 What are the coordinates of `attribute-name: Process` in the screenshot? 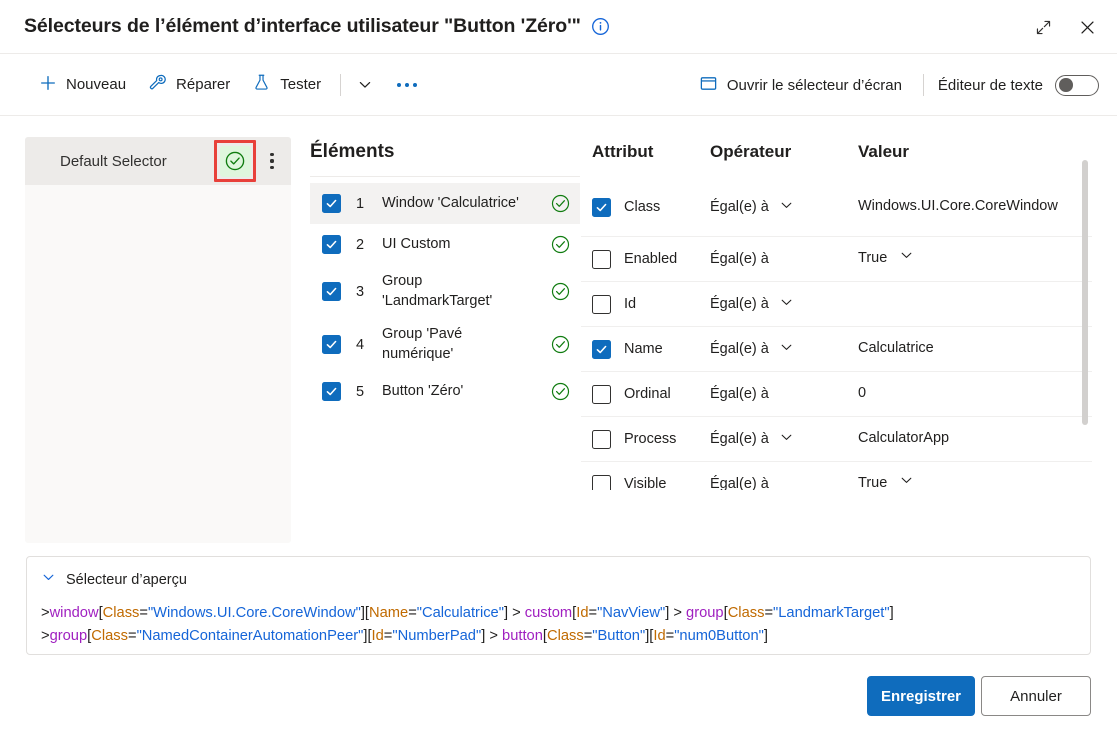 It's located at (650, 439).